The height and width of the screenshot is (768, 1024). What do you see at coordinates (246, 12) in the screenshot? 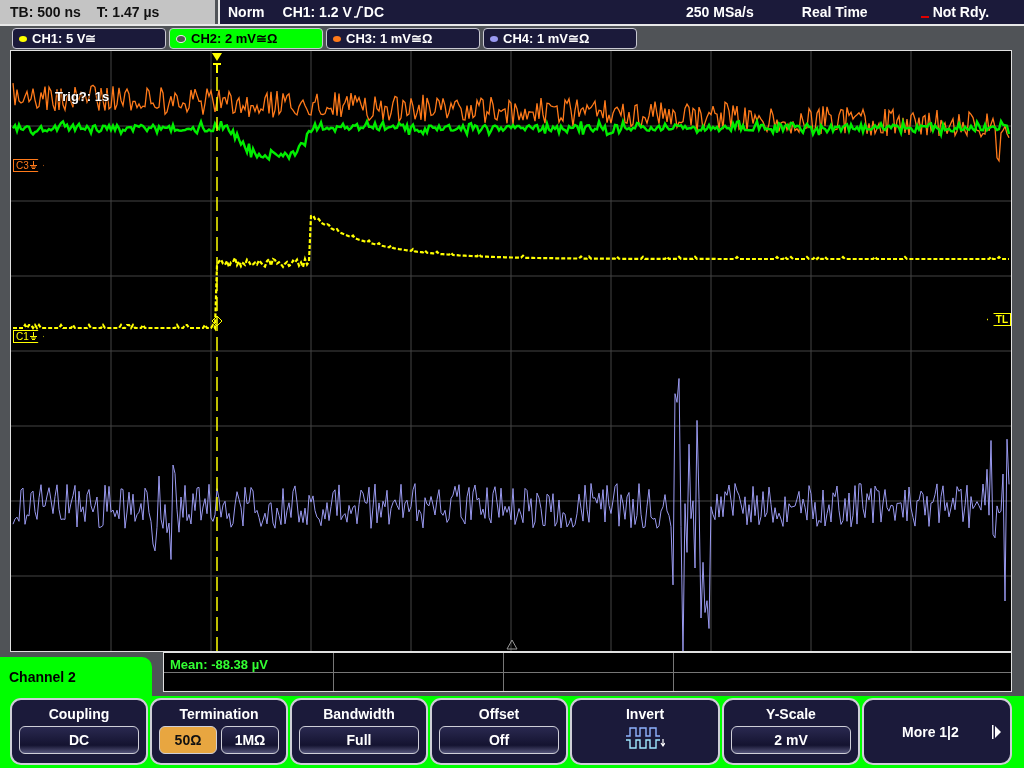
I see `trigger-mode: Norm` at bounding box center [246, 12].